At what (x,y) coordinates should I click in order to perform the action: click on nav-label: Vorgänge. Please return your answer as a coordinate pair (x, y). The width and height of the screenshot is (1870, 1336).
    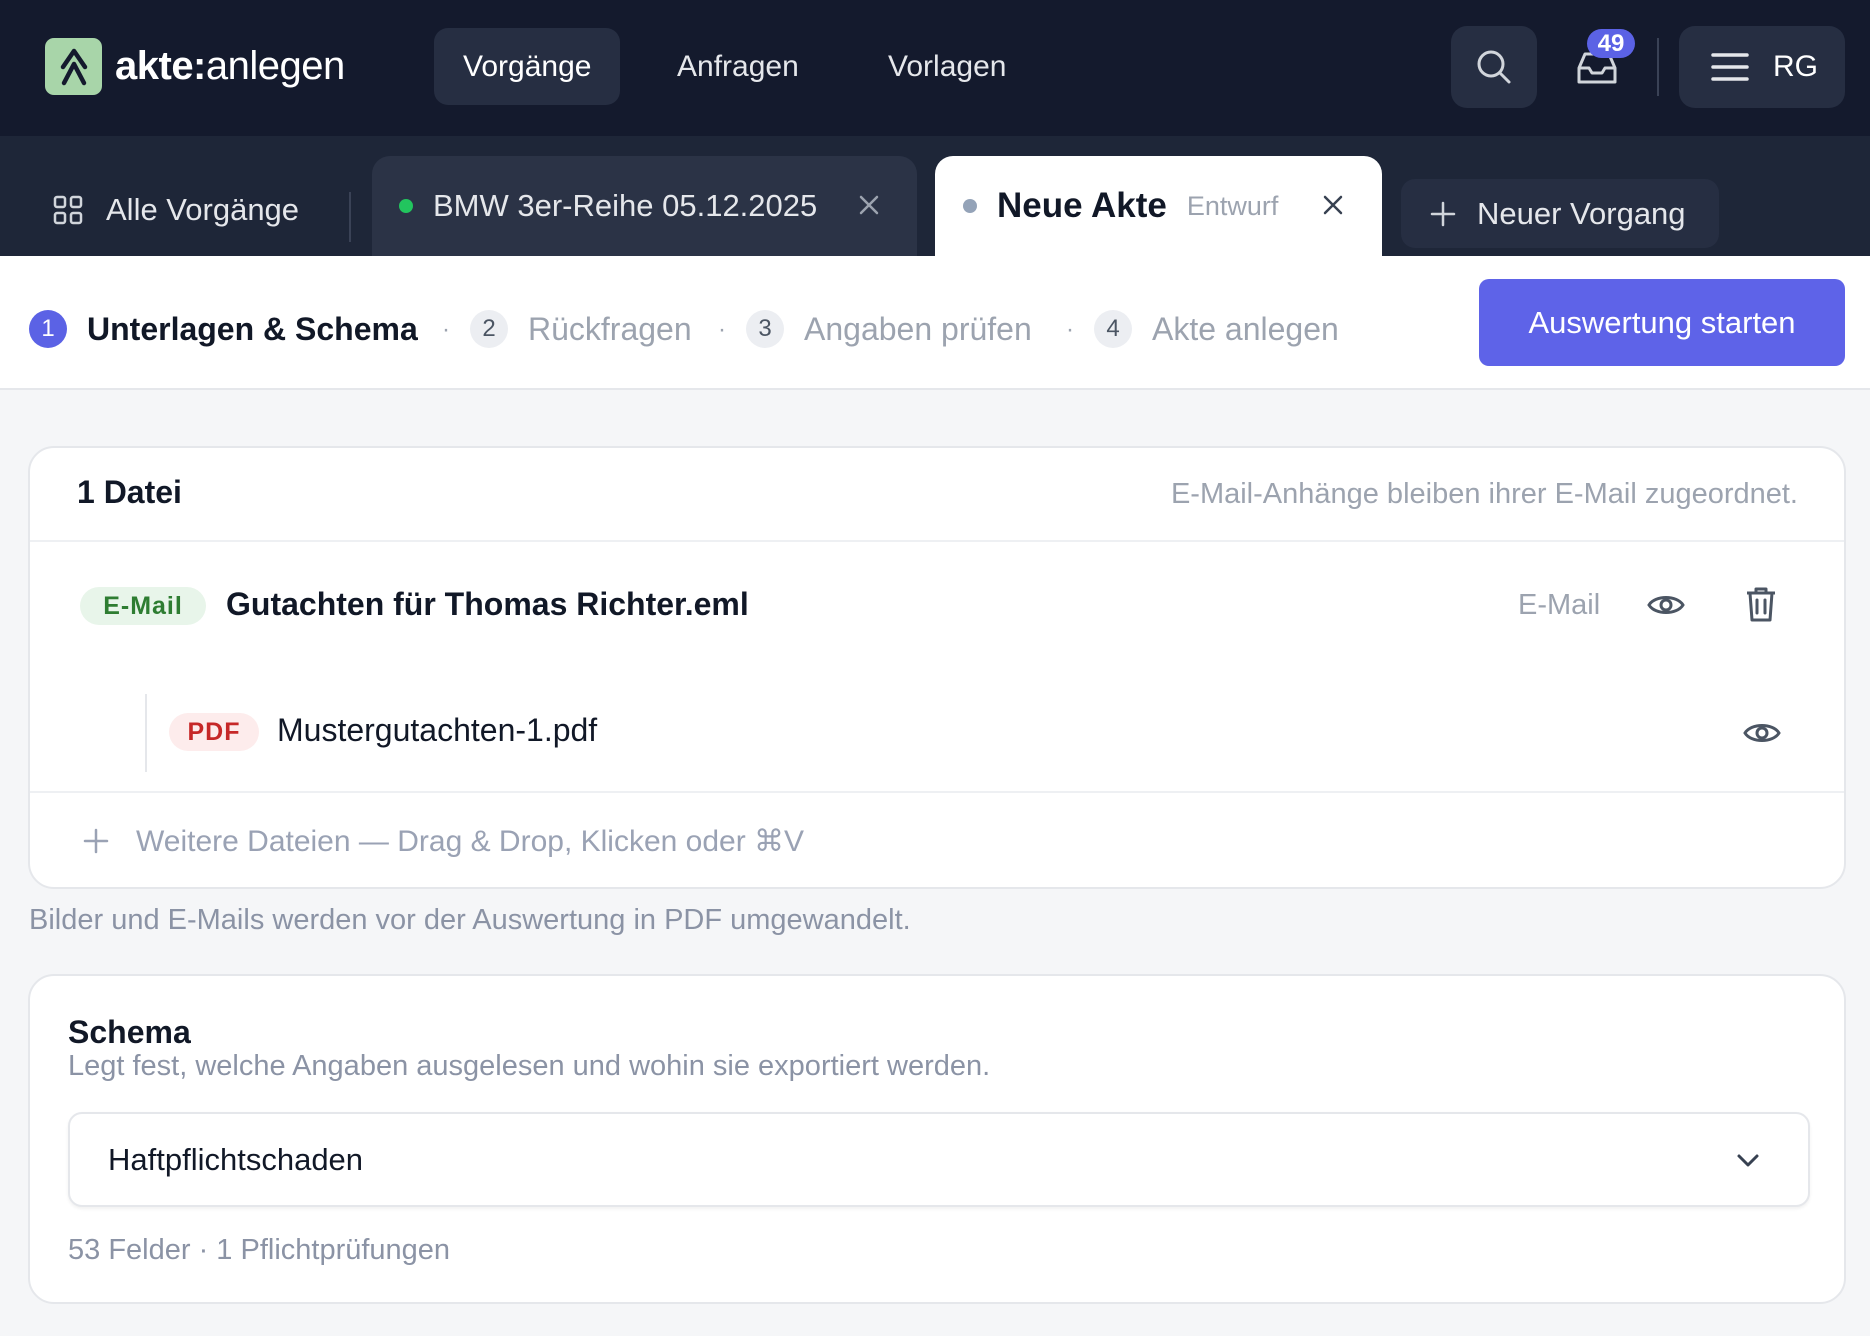
    Looking at the image, I should click on (527, 66).